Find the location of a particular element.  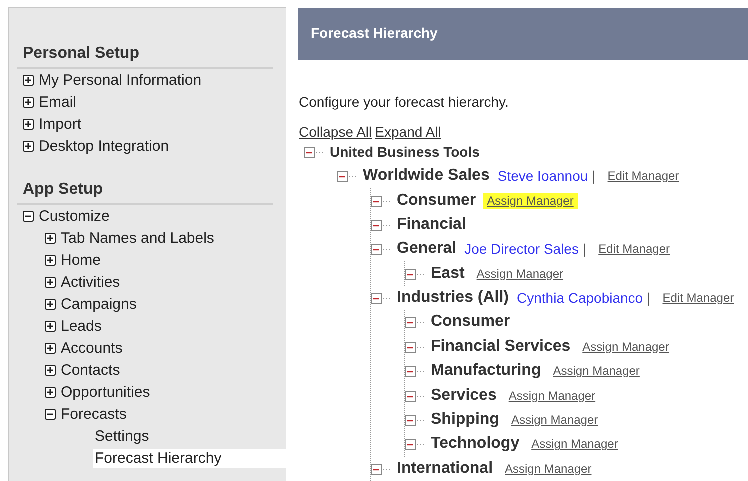

sidebar-item: Opportunities is located at coordinates (105, 392).